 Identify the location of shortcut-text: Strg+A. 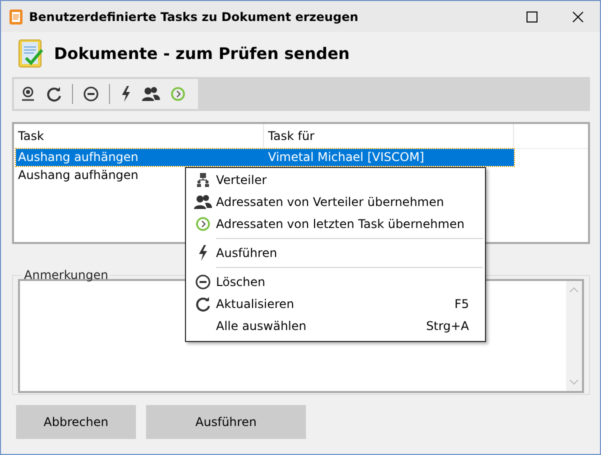
(447, 326).